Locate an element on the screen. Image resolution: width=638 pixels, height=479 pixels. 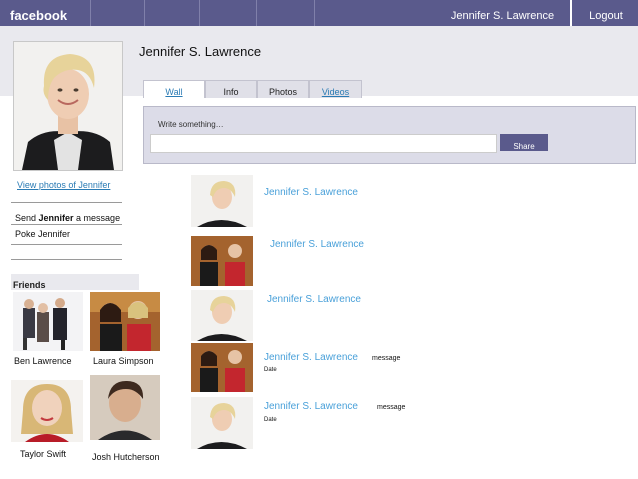
status-input is located at coordinates (323, 143).